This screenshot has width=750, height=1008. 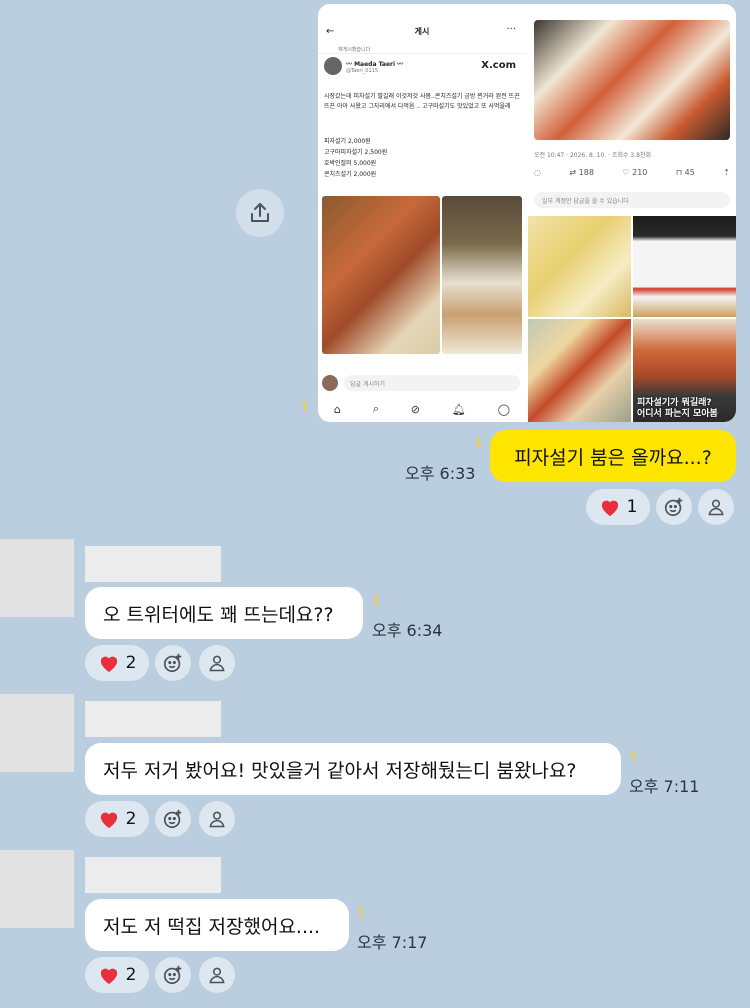 What do you see at coordinates (375, 408) in the screenshot?
I see `search-icon: ⌕` at bounding box center [375, 408].